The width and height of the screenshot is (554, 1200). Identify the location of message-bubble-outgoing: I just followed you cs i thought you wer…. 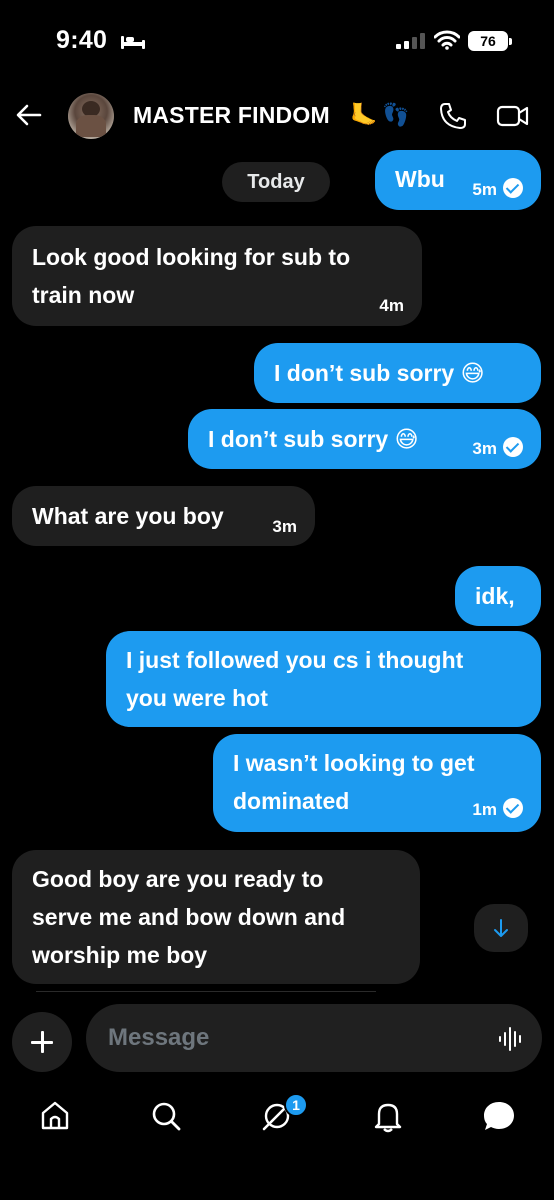
(323, 679).